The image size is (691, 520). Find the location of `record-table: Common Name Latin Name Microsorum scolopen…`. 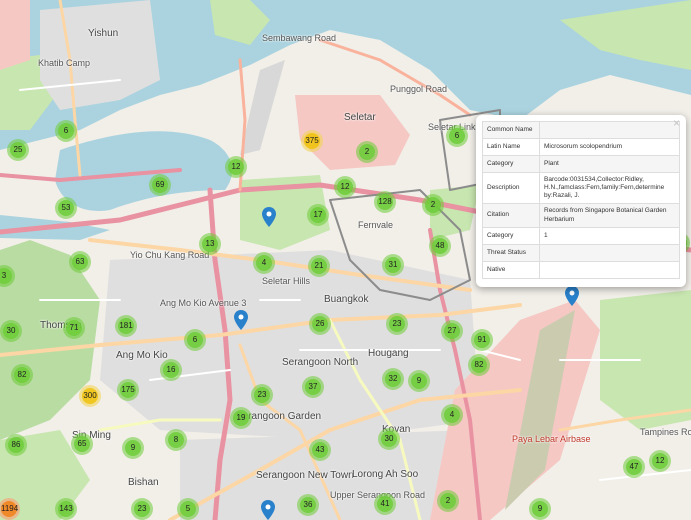

record-table: Common Name Latin Name Microsorum scolopen… is located at coordinates (581, 200).